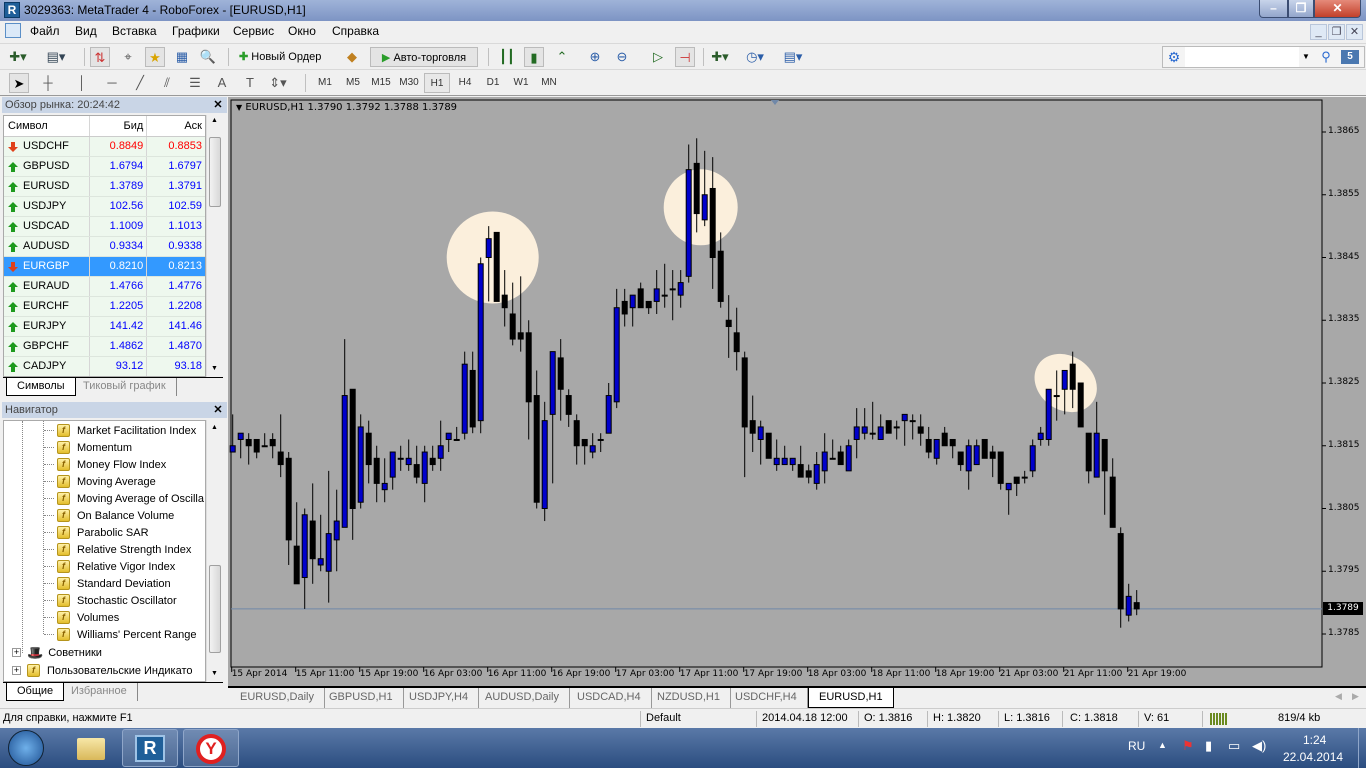  What do you see at coordinates (81, 617) in the screenshot?
I see `tree-item-indicator: f Volumes` at bounding box center [81, 617].